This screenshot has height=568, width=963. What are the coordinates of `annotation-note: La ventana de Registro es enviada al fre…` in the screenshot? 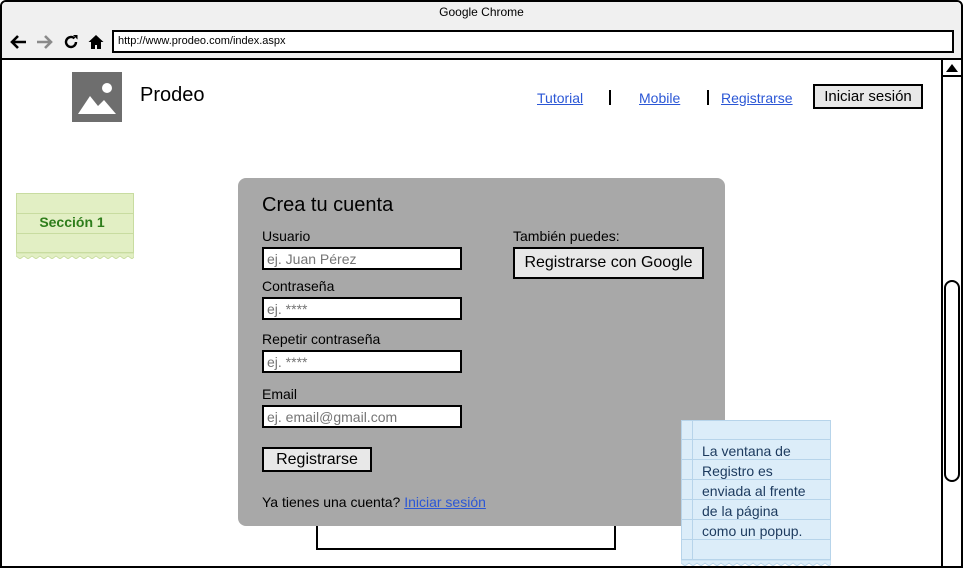 It's located at (756, 490).